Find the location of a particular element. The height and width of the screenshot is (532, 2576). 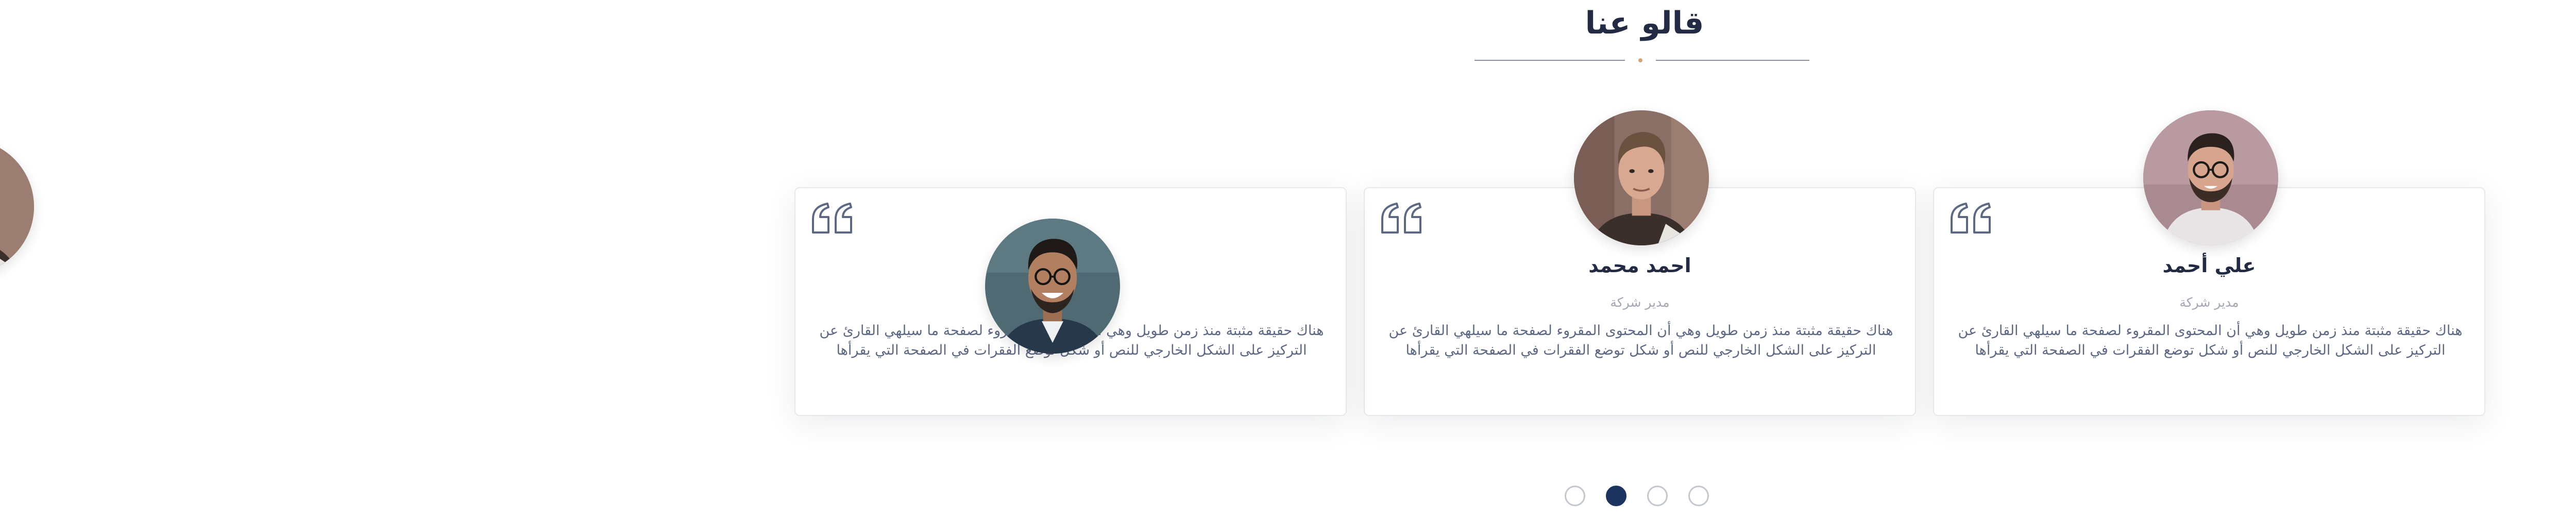

divider-line-right is located at coordinates (1732, 61).